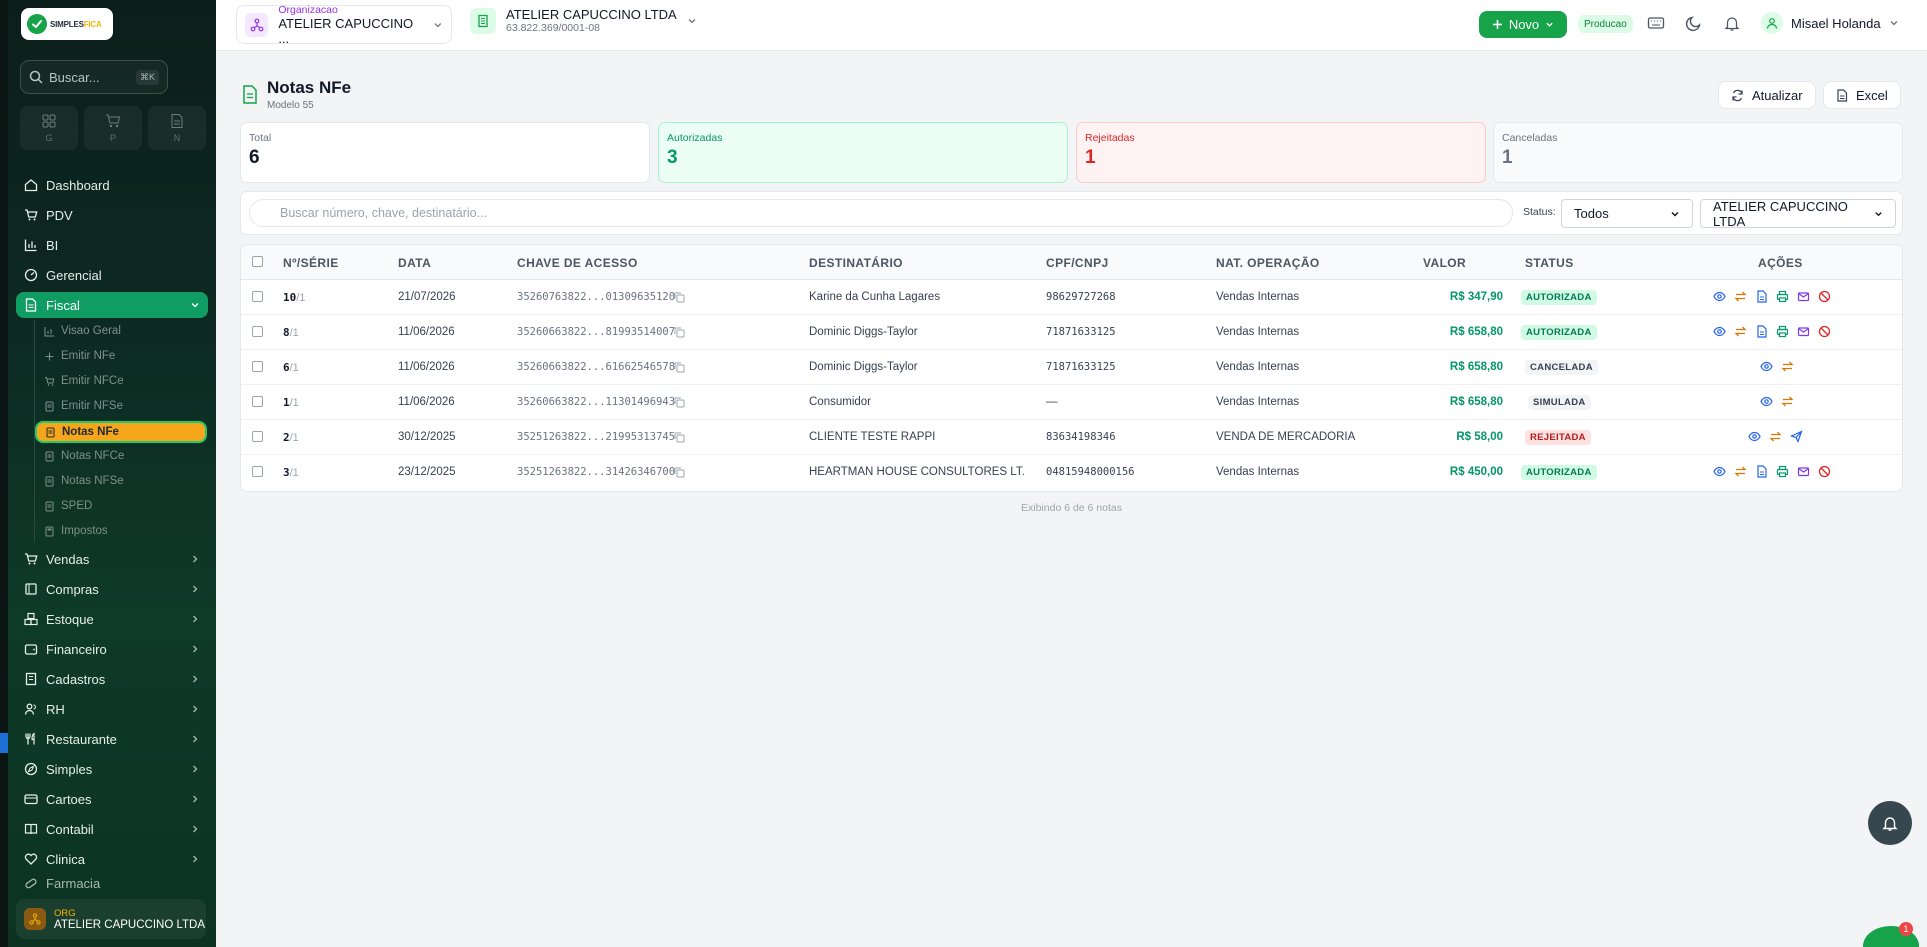 Image resolution: width=1927 pixels, height=947 pixels. Describe the element at coordinates (1077, 263) in the screenshot. I see `column-header: CPF/CNPJ` at that location.